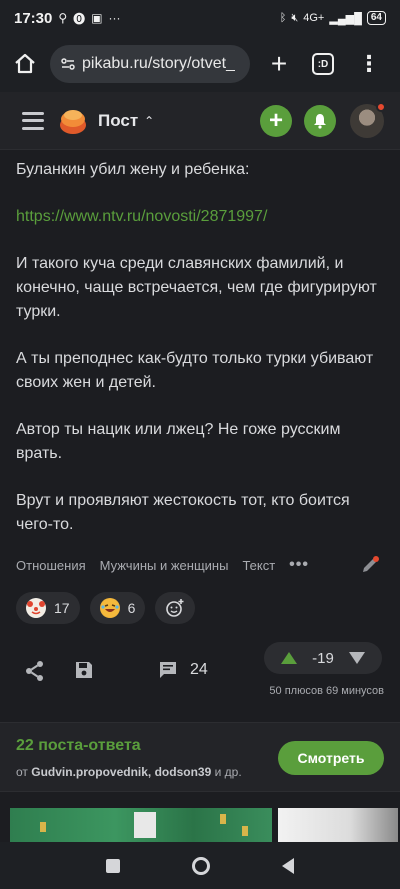 This screenshot has width=400, height=889. Describe the element at coordinates (376, 18) in the screenshot. I see `battery-icon: 64` at that location.